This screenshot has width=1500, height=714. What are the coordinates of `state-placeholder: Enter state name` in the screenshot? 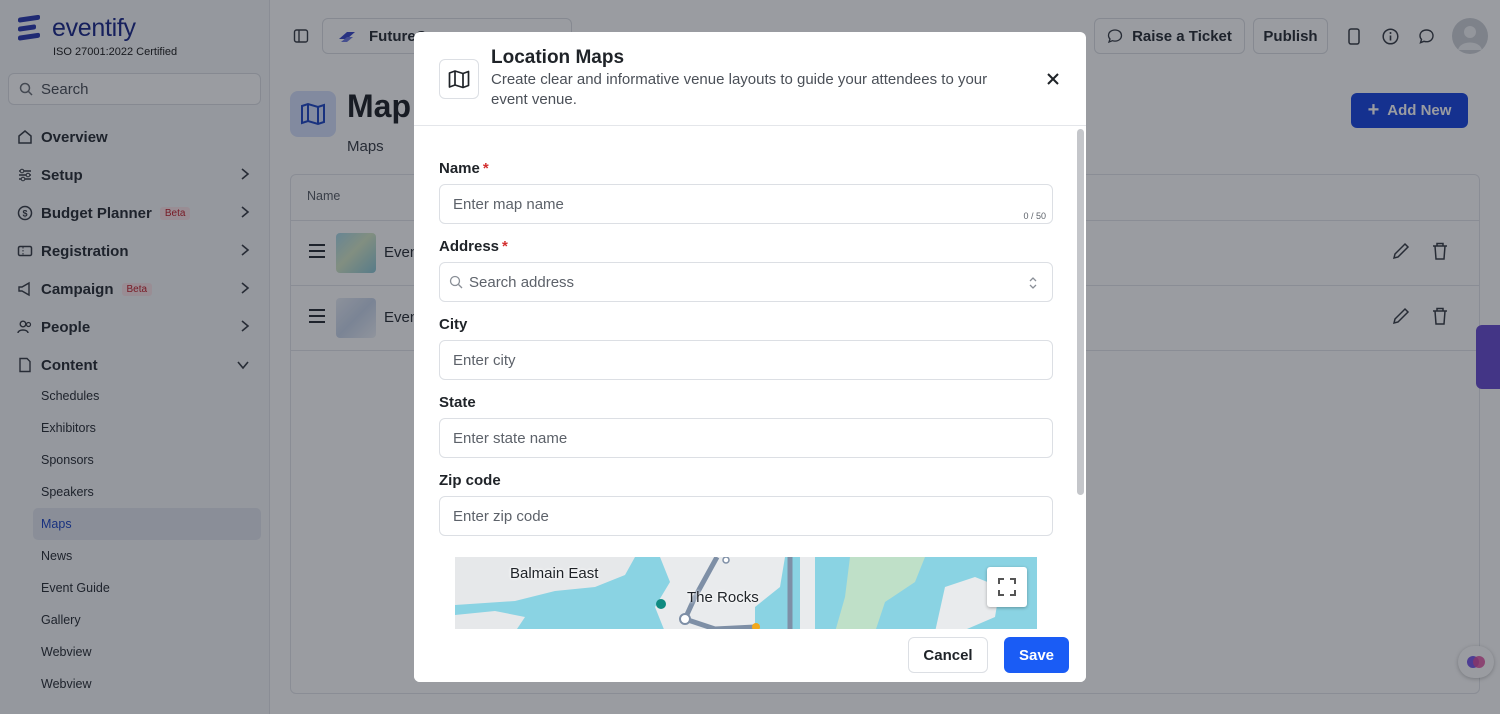 It's located at (510, 438).